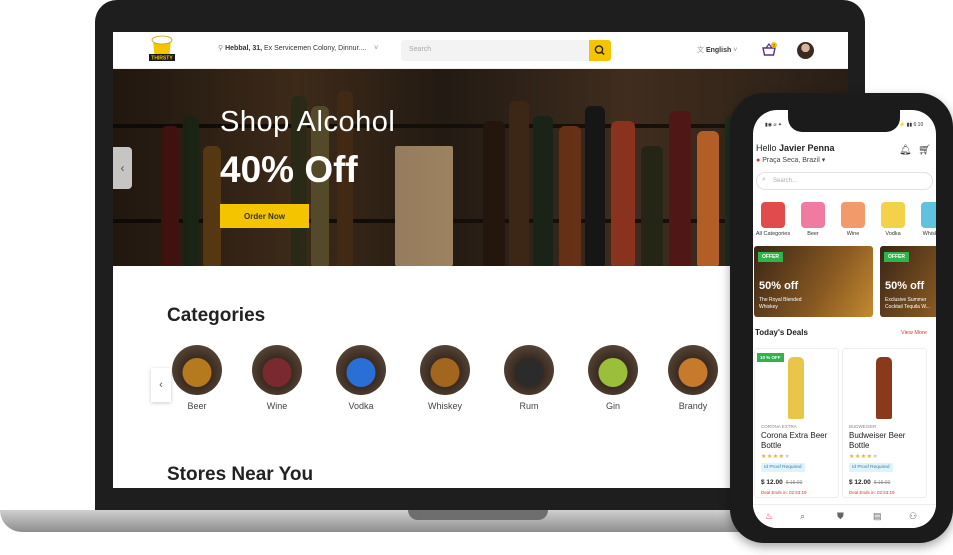 The height and width of the screenshot is (555, 953). Describe the element at coordinates (913, 516) in the screenshot. I see `profile-tab-icon: ⚇` at that location.